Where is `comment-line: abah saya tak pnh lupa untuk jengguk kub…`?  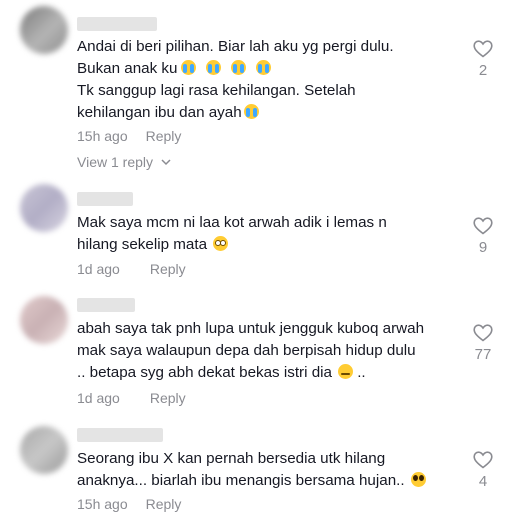 comment-line: abah saya tak pnh lupa untuk jengguk kub… is located at coordinates (251, 328).